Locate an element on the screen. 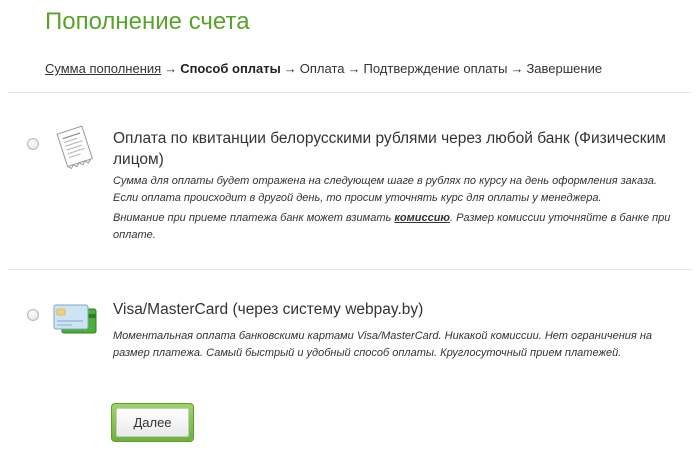  receipt-icon is located at coordinates (76, 149).